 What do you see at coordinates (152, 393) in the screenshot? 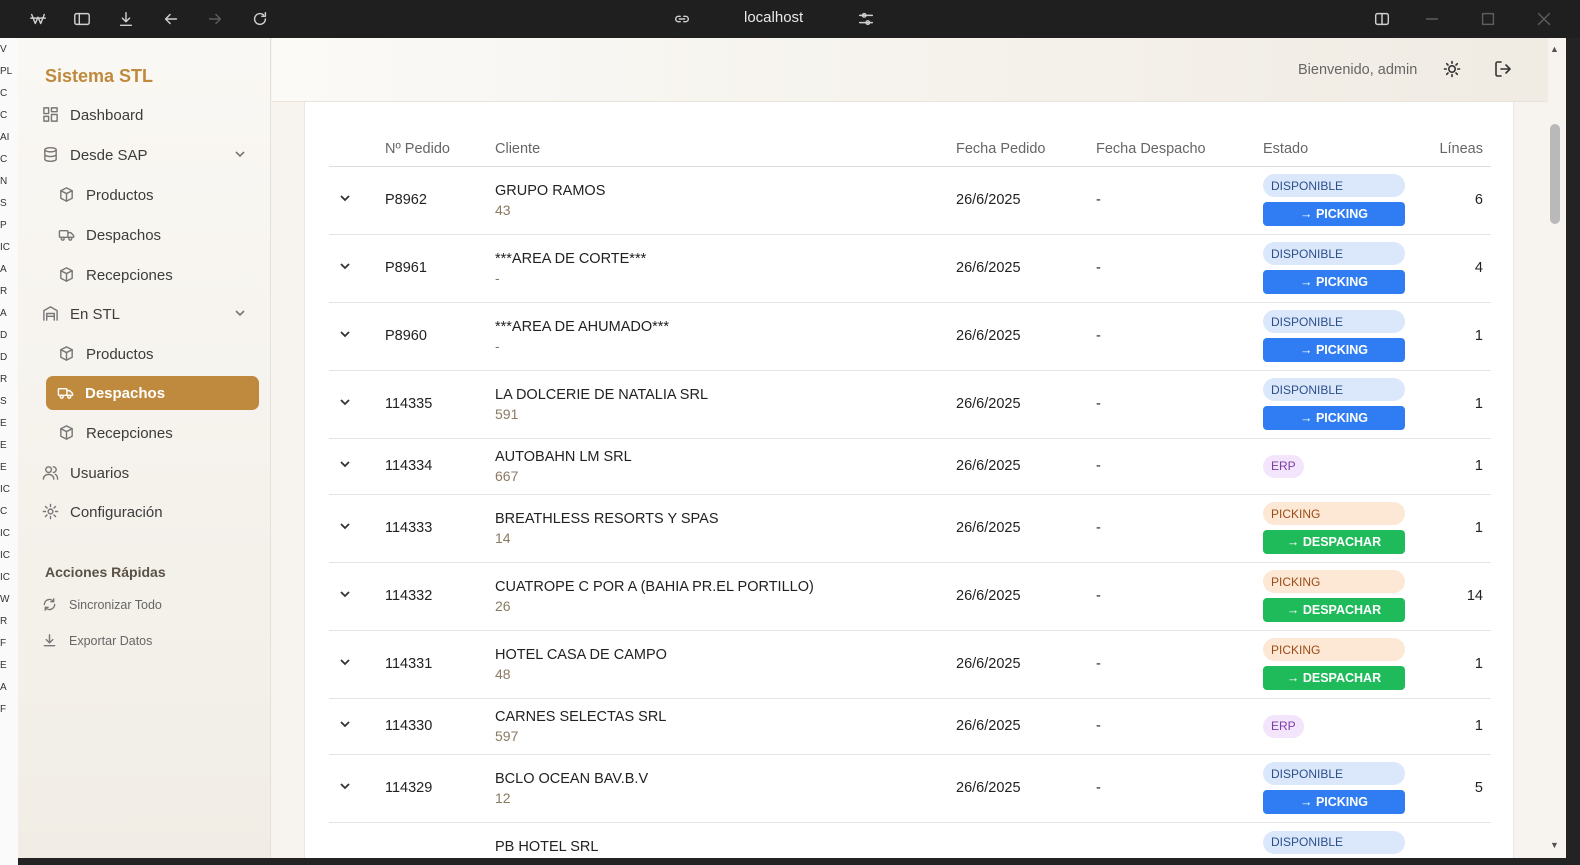
I see `sidebar-item-stl-despachos: Despachos` at bounding box center [152, 393].